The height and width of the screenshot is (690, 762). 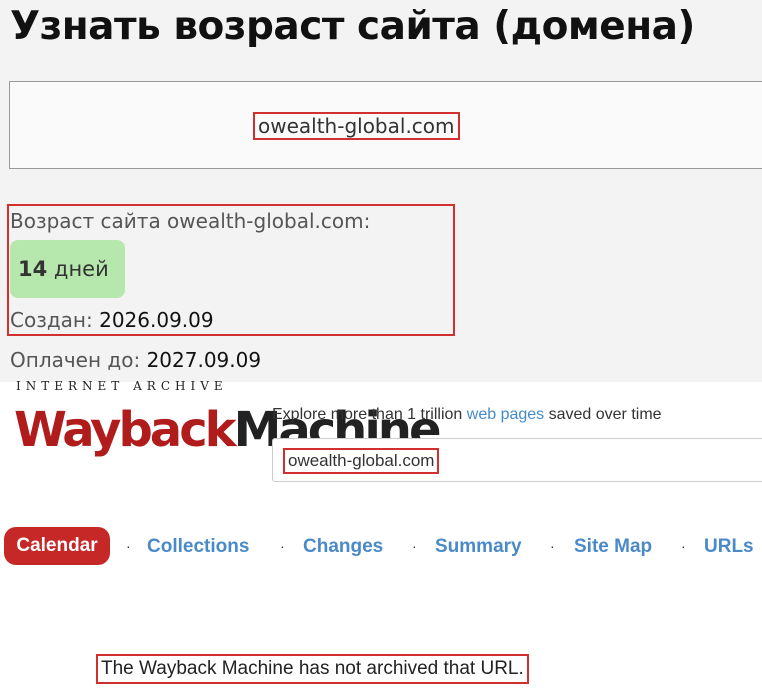 What do you see at coordinates (125, 430) in the screenshot?
I see `logo-word-wayback: Wayback` at bounding box center [125, 430].